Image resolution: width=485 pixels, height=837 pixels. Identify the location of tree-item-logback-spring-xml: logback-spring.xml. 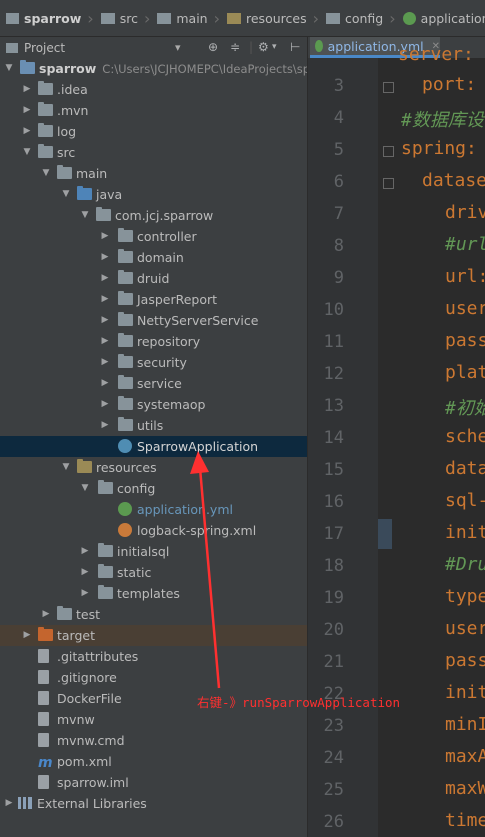
(153, 530).